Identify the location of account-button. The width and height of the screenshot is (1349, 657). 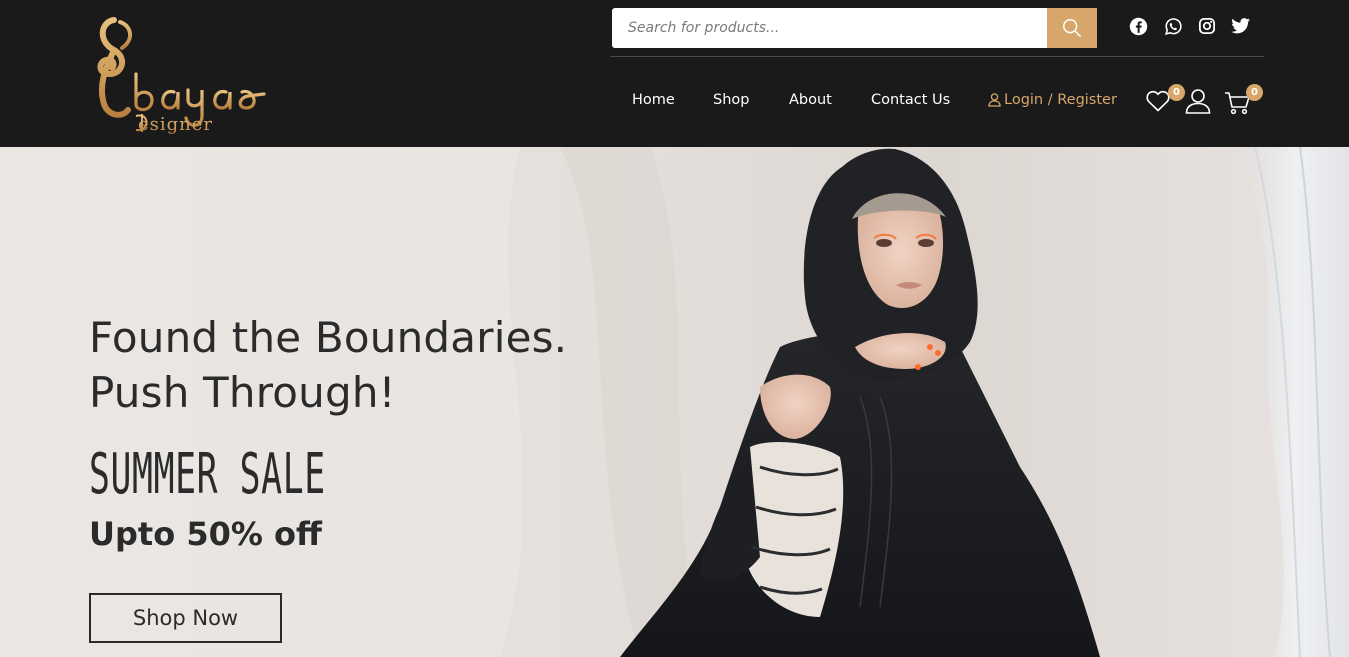
(1198, 103).